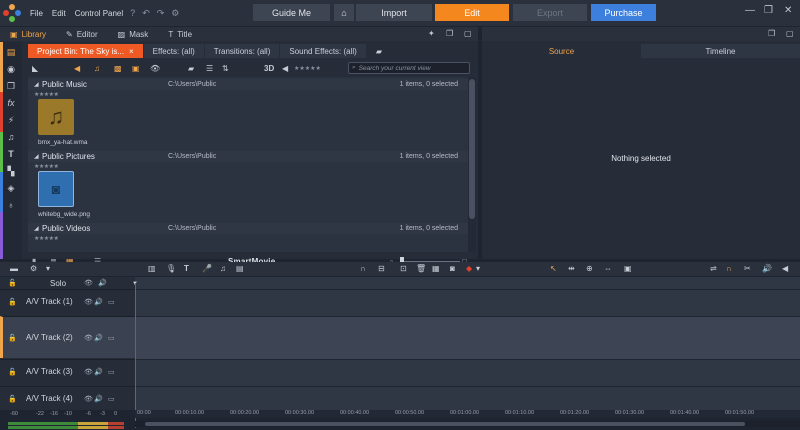 This screenshot has height=430, width=800. I want to click on audio-mixer-icon: ▥, so click(152, 268).